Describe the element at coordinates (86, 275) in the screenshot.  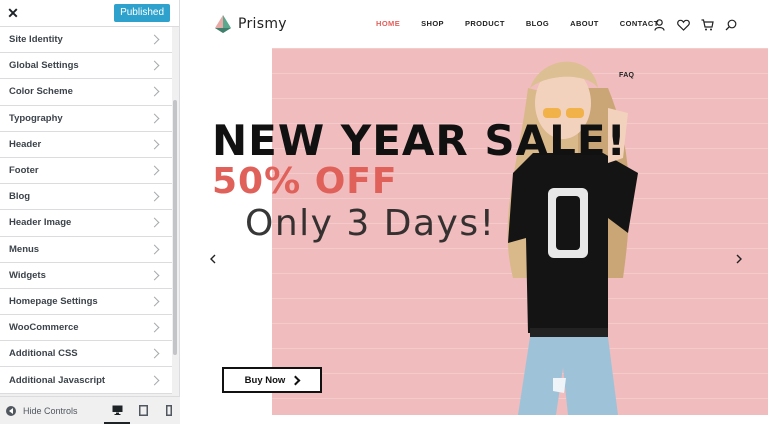
I see `sidebar-item-widgets: Widgets` at that location.